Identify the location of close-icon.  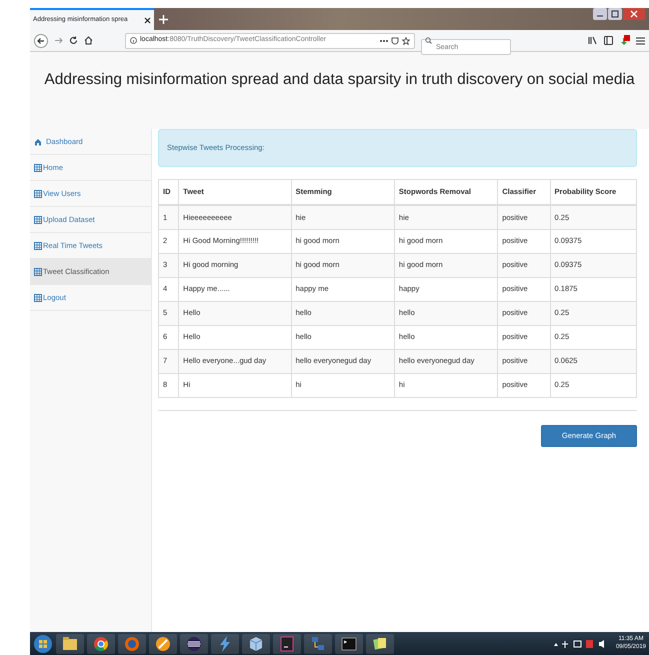
(147, 20).